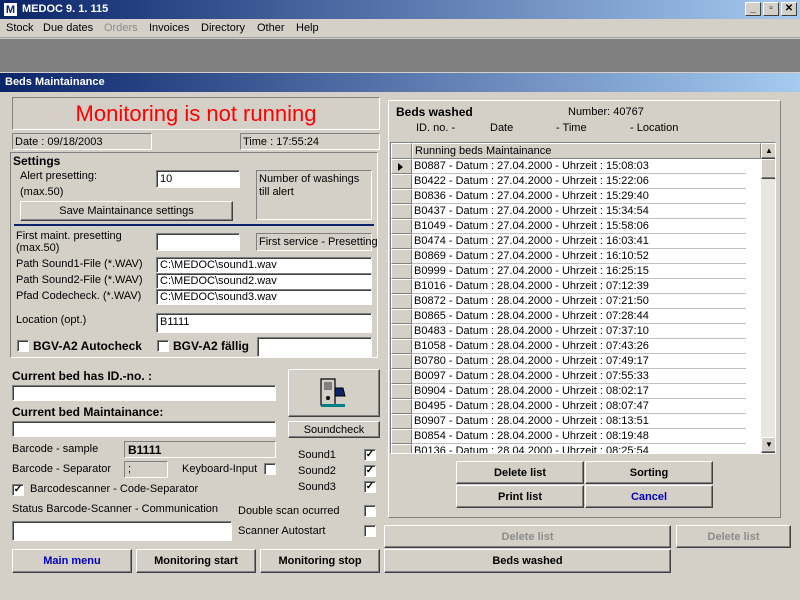 This screenshot has height=600, width=800. What do you see at coordinates (307, 28) in the screenshot?
I see `menu-help: Help` at bounding box center [307, 28].